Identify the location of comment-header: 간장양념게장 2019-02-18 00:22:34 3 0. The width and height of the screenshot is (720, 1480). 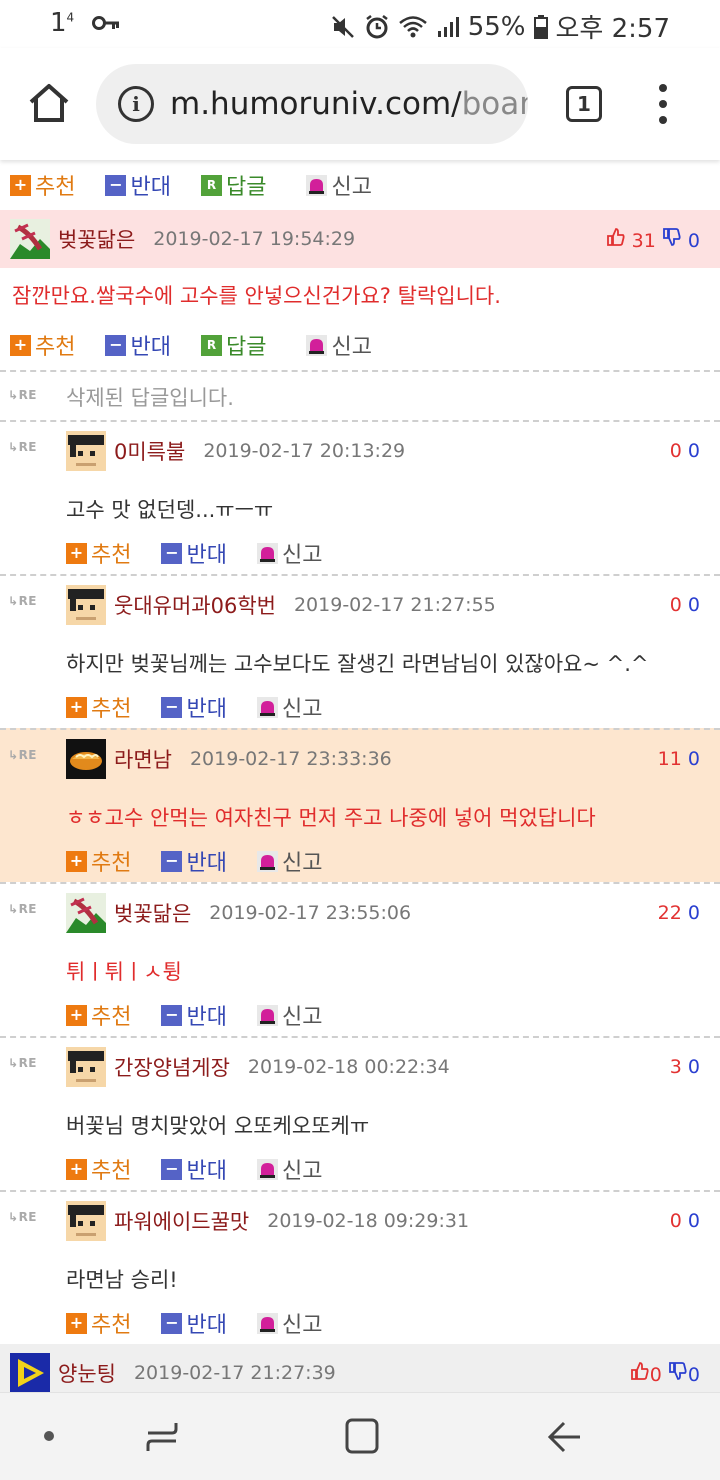
(393, 1067).